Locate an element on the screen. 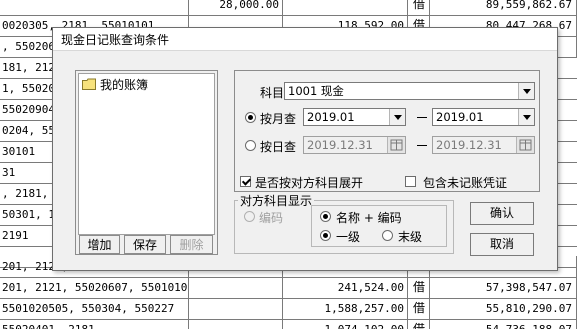  dialog-titlebar: 现金日记账查询条件 is located at coordinates (305, 39).